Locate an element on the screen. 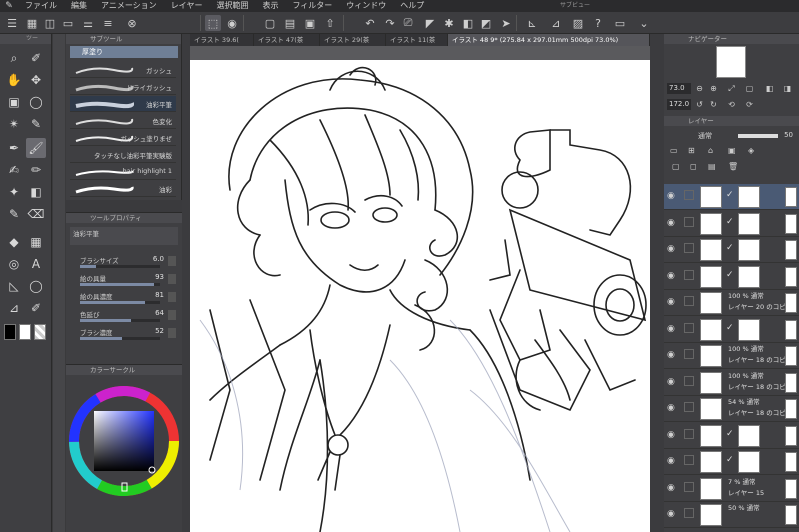  tab-canvas: イラスト 11(茶 is located at coordinates (417, 40).